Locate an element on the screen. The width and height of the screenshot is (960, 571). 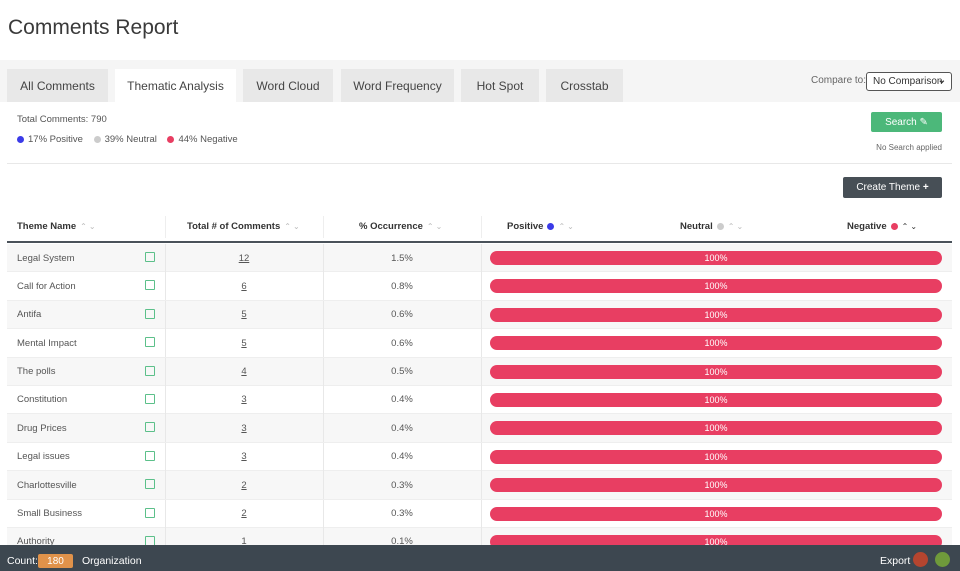
theme-name: Antifa is located at coordinates (29, 315).